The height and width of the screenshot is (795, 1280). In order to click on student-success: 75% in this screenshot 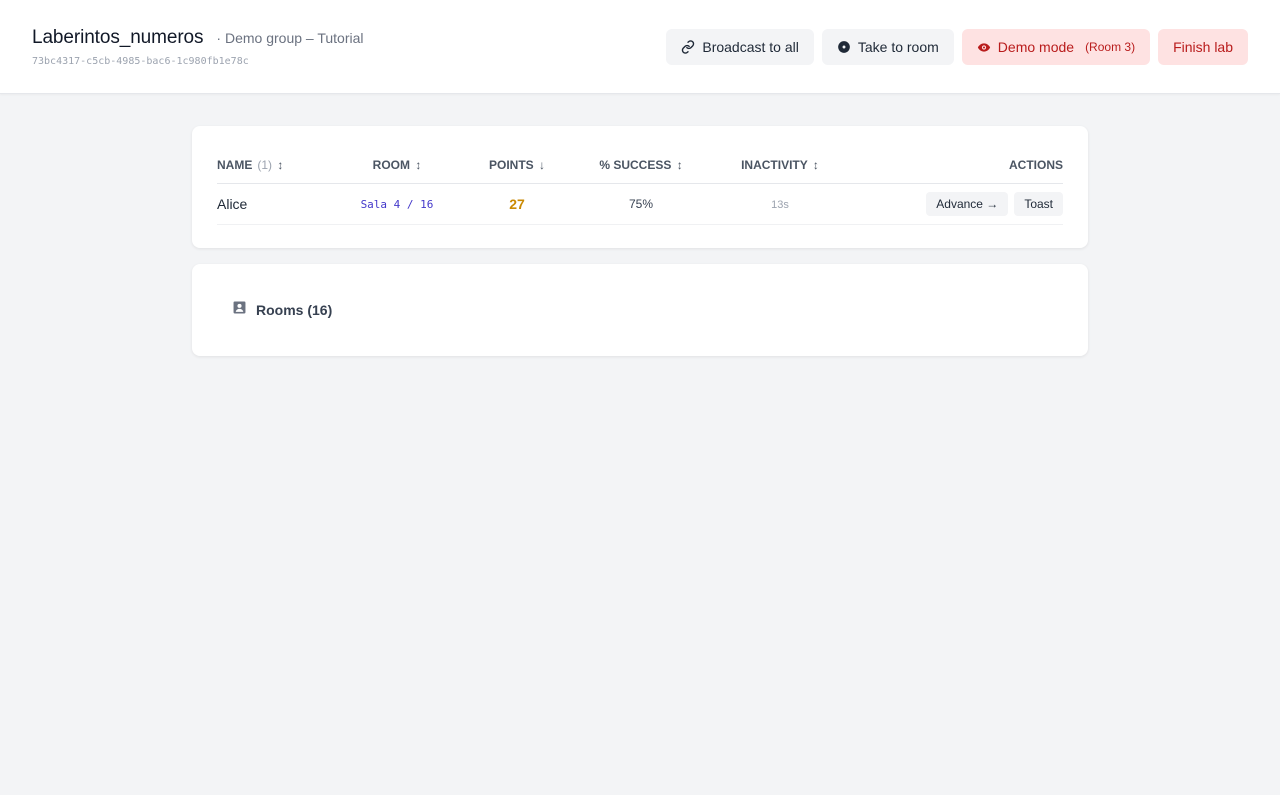, I will do `click(641, 203)`.